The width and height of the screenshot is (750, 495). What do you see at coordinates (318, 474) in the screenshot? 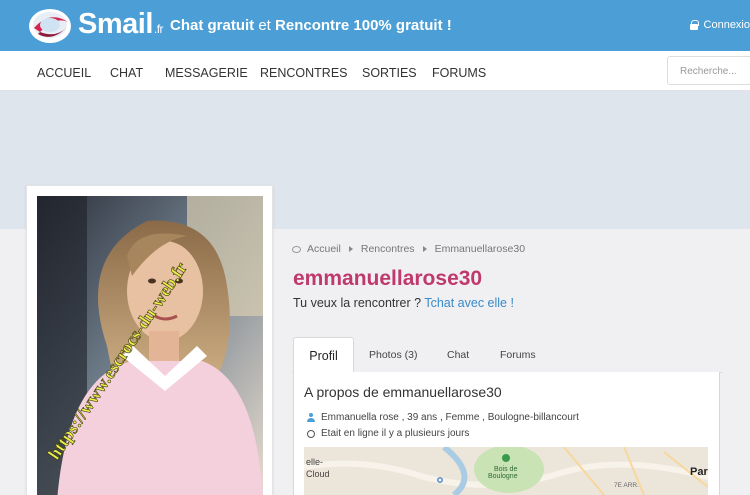
I see `map-label: Cloud` at bounding box center [318, 474].